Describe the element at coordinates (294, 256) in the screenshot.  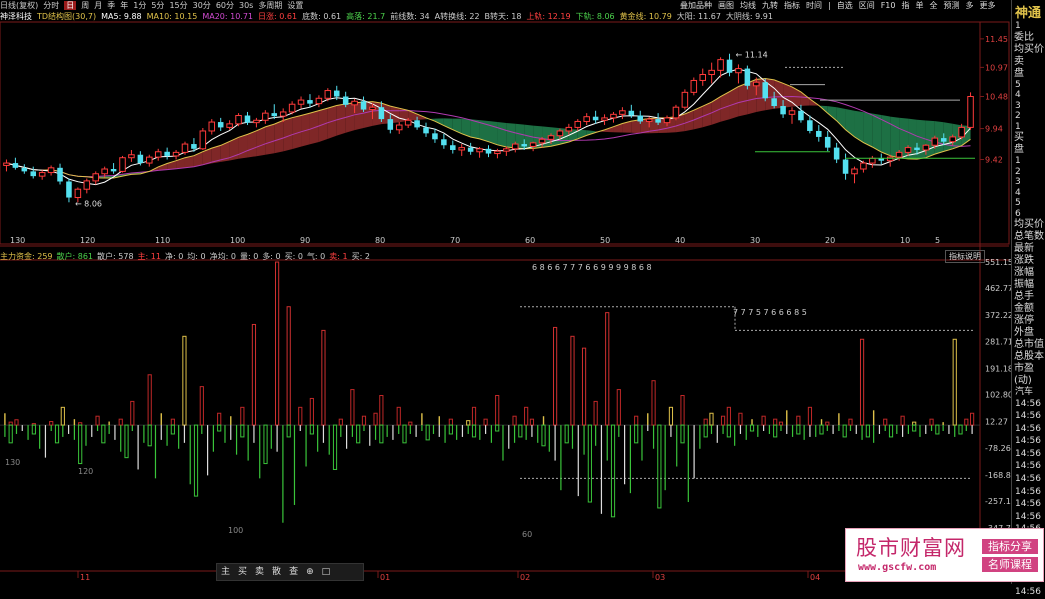
I see `flow-value-9: 买: 0` at that location.